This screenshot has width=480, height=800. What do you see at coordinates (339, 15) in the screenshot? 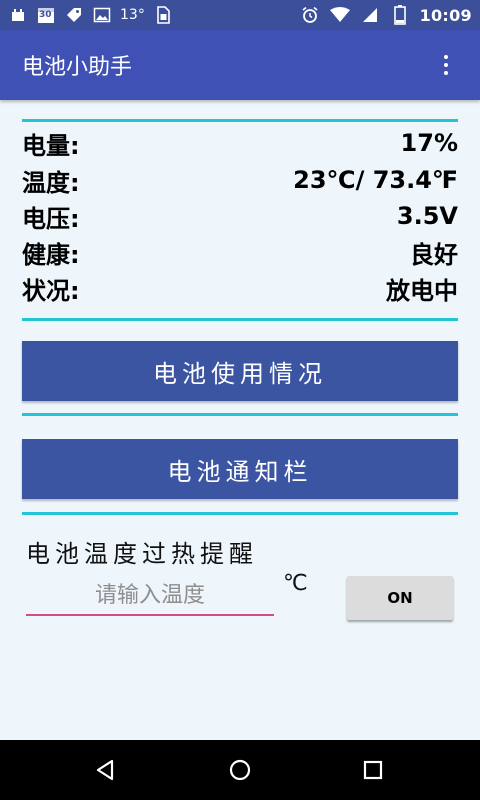
I see `wifi-icon` at bounding box center [339, 15].